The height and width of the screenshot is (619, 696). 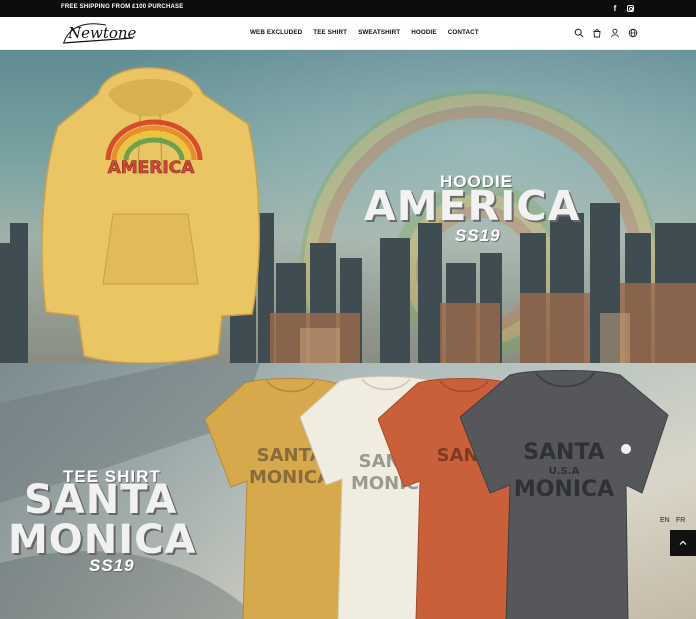 What do you see at coordinates (606, 33) in the screenshot?
I see `header-actions` at bounding box center [606, 33].